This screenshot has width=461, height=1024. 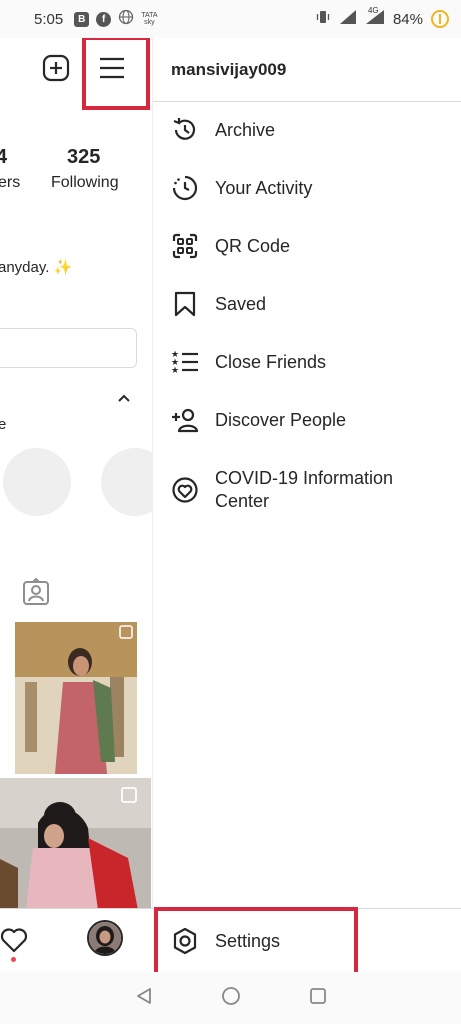 What do you see at coordinates (185, 304) in the screenshot?
I see `bookmark-icon` at bounding box center [185, 304].